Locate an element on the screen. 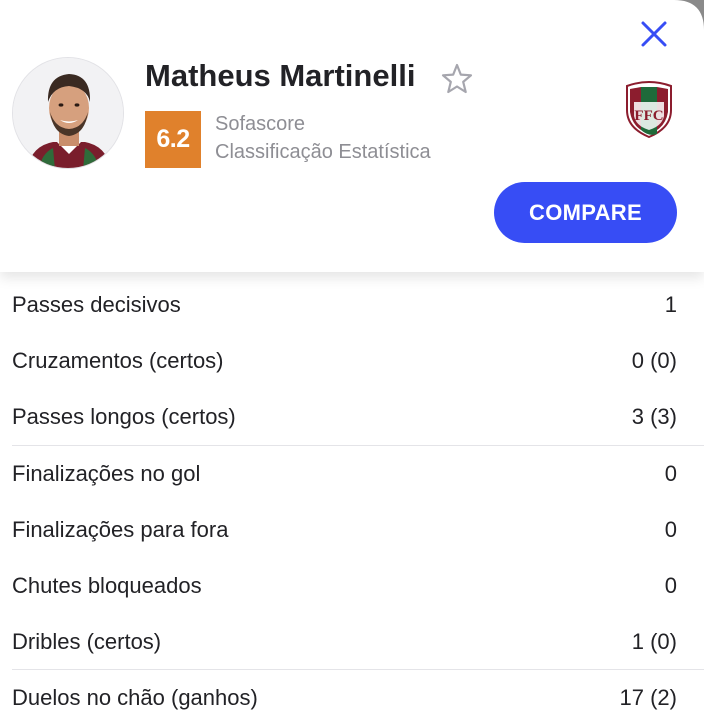 This screenshot has height=726, width=704. stat-value: 1 (0) is located at coordinates (654, 641).